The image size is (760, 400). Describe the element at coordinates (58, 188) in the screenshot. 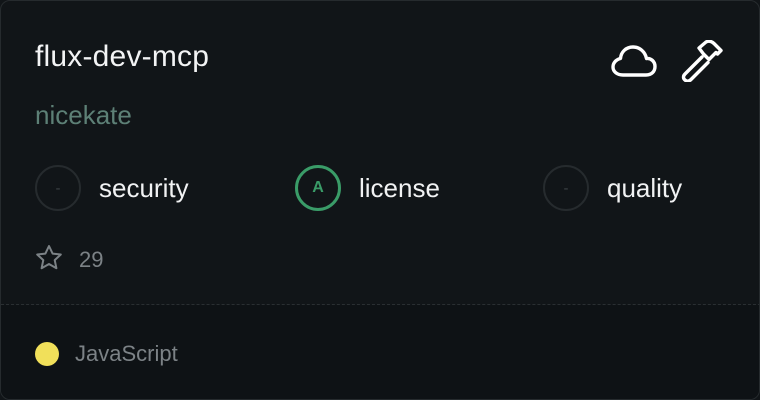

I see `security-score-badge: -` at that location.